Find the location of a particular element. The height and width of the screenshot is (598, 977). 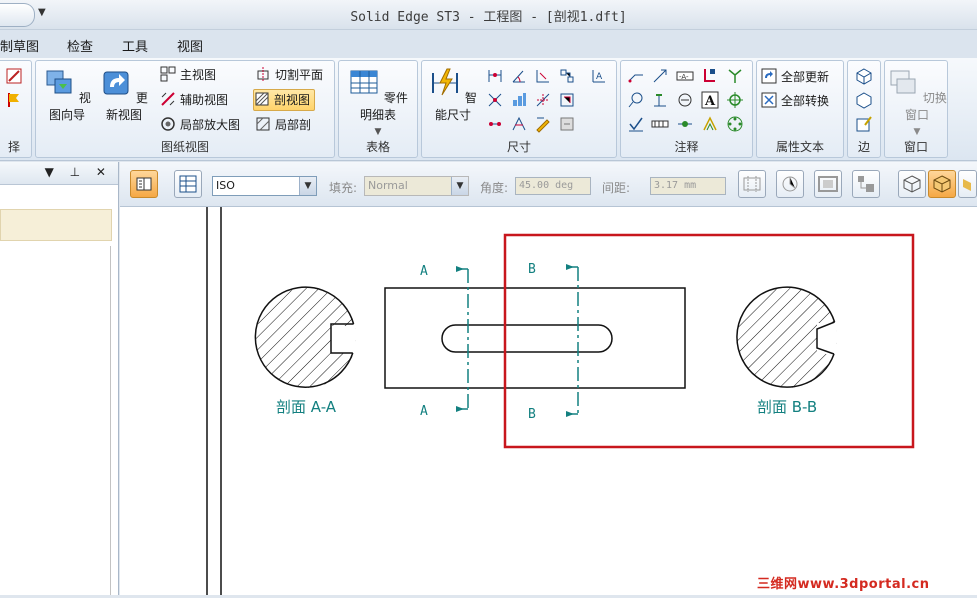

group-edges-label: 边 is located at coordinates (863, 147).